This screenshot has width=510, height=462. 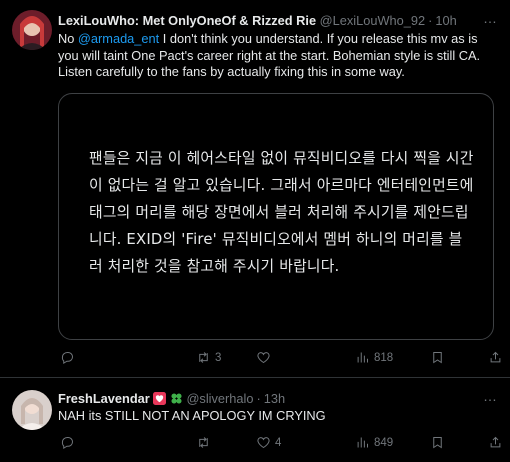 I want to click on four-leaf-clover-icon, so click(x=176, y=398).